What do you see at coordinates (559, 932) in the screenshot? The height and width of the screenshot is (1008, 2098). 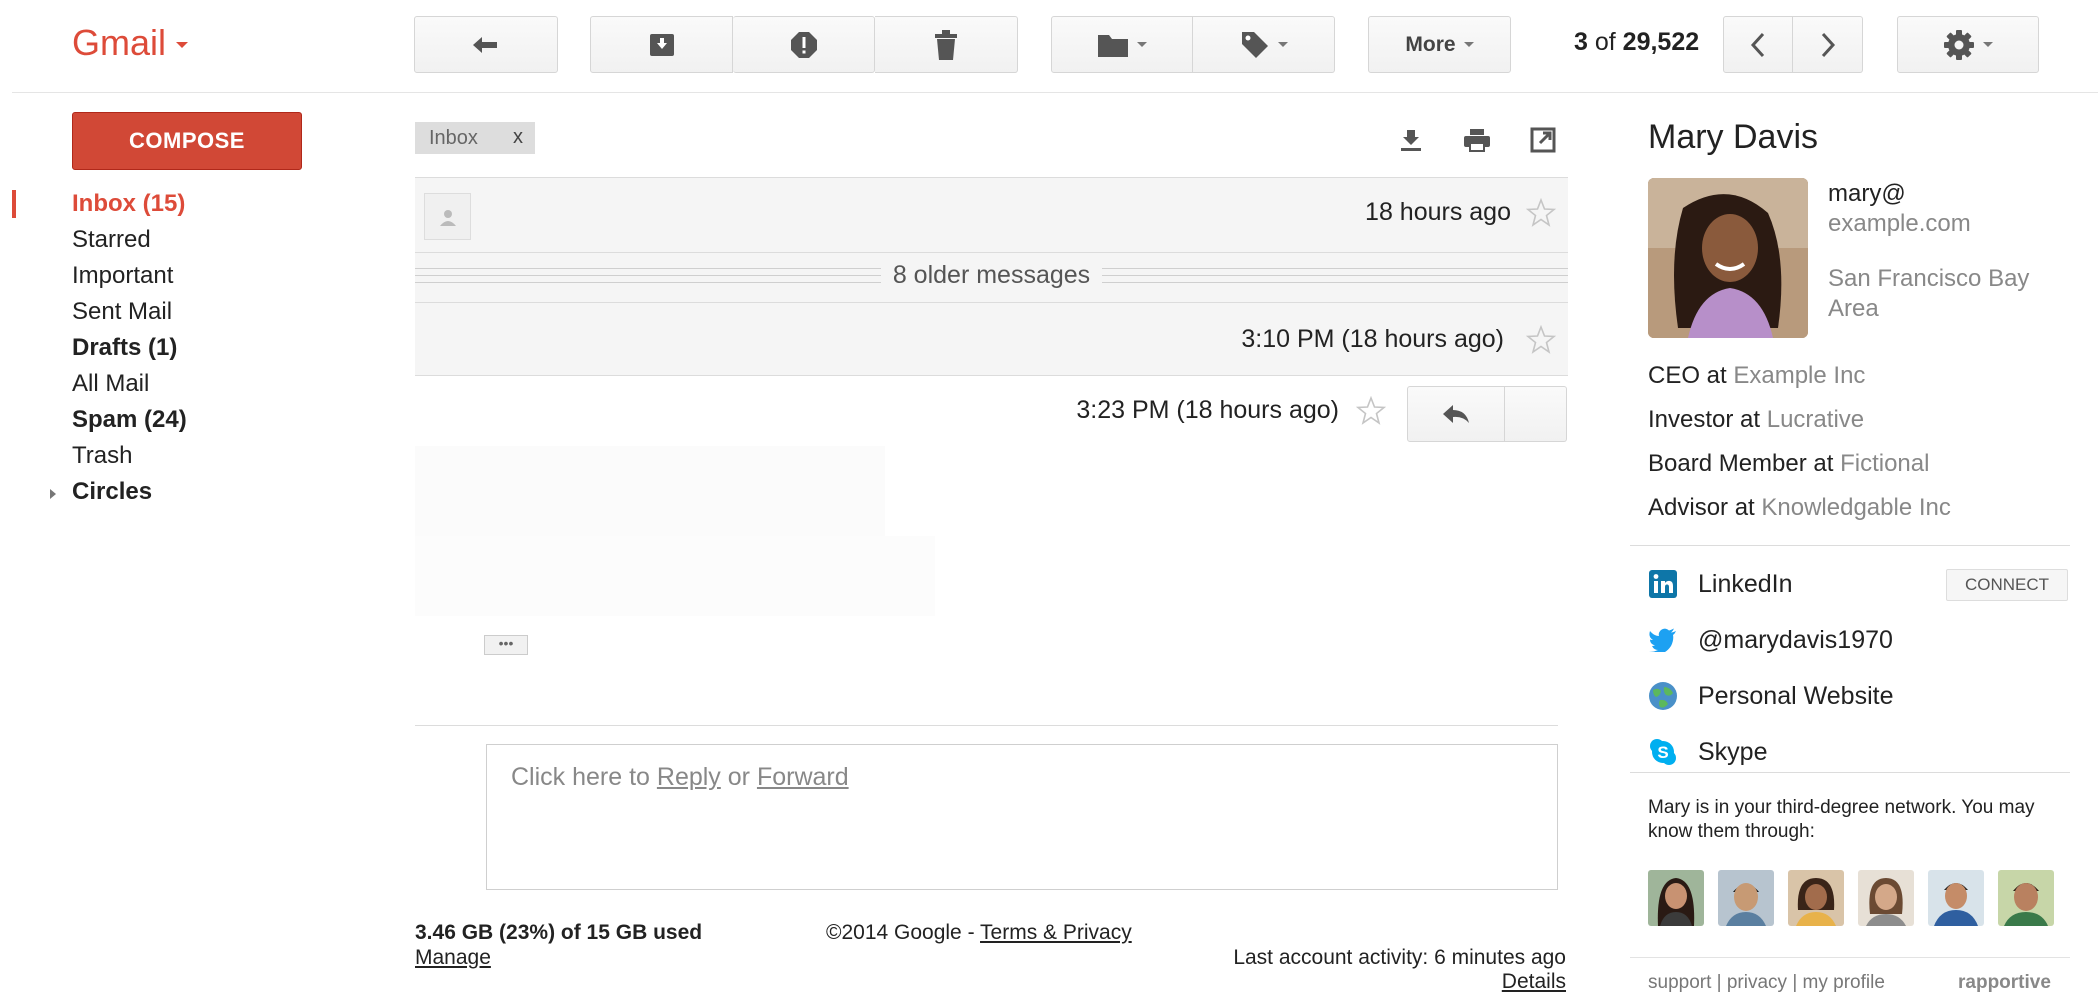 I see `storage-usage: 3.46 GB (23%) of 15 GB used` at bounding box center [559, 932].